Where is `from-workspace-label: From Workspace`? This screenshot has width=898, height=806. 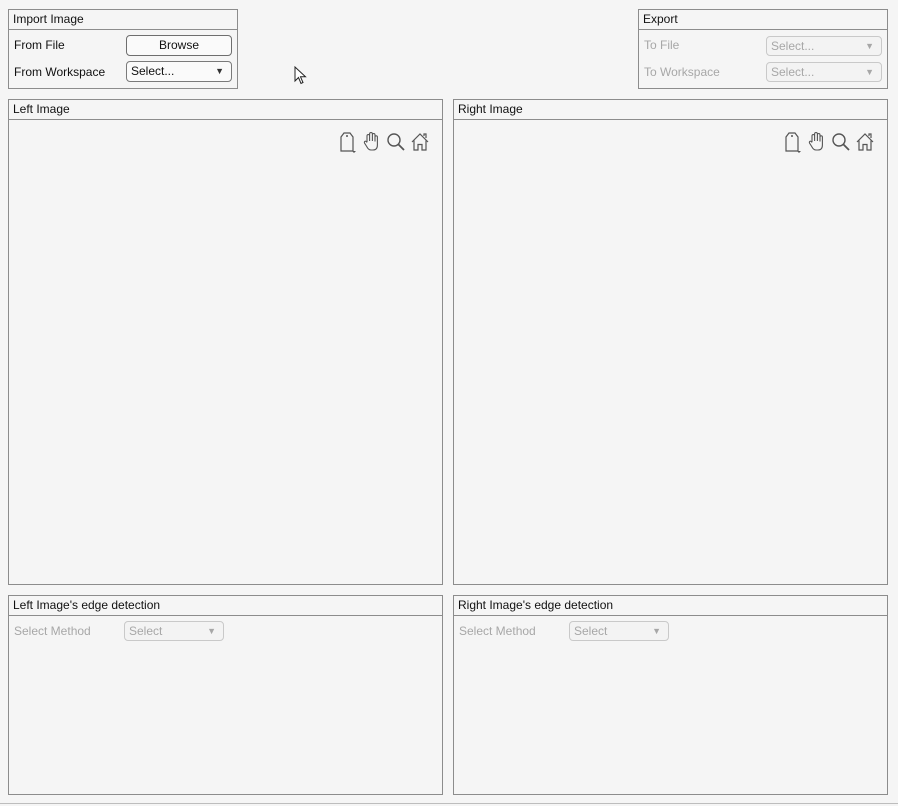 from-workspace-label: From Workspace is located at coordinates (60, 72).